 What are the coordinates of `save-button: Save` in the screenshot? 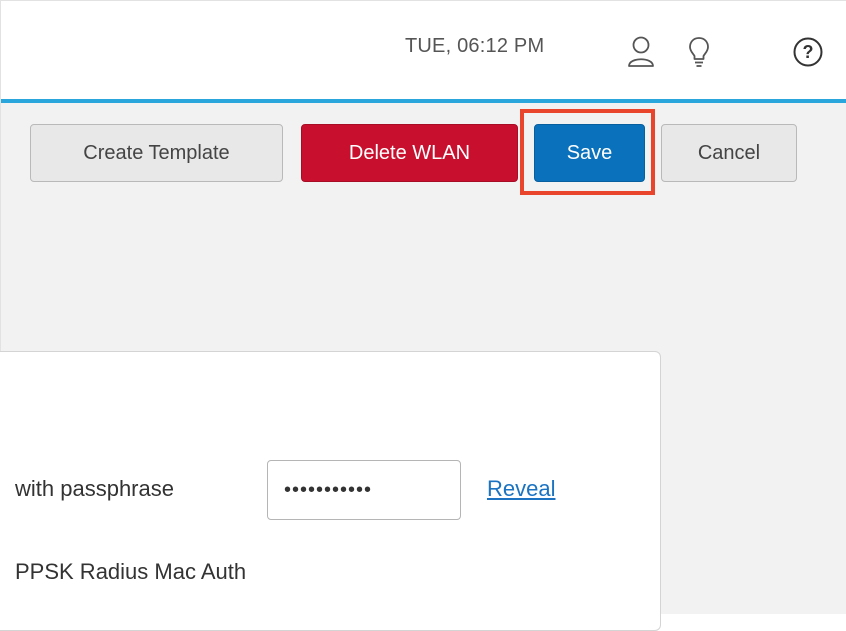 It's located at (589, 153).